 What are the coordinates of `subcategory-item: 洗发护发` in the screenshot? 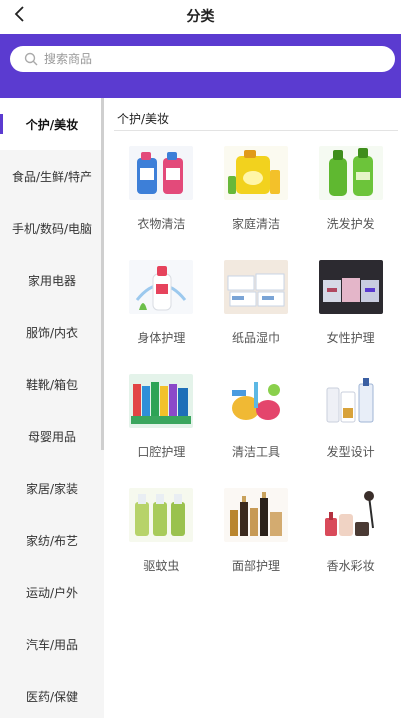 It's located at (350, 189).